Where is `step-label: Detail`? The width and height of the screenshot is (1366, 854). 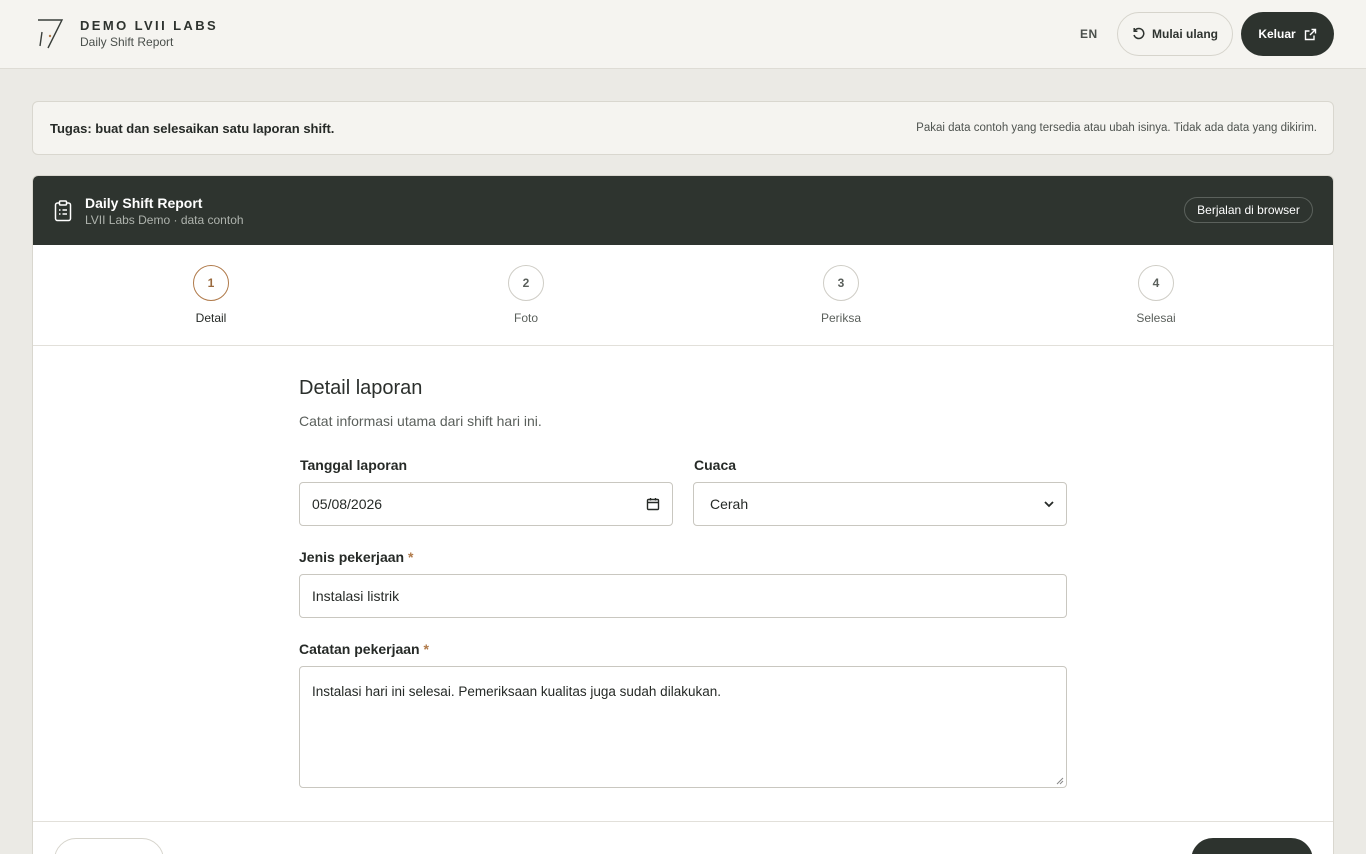 step-label: Detail is located at coordinates (211, 318).